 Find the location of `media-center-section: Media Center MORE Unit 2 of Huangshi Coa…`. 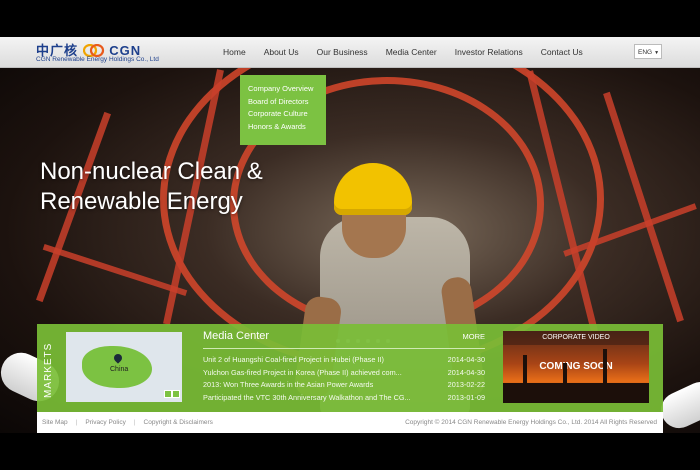

media-center-section: Media Center MORE Unit 2 of Huangshi Coa… is located at coordinates (344, 366).